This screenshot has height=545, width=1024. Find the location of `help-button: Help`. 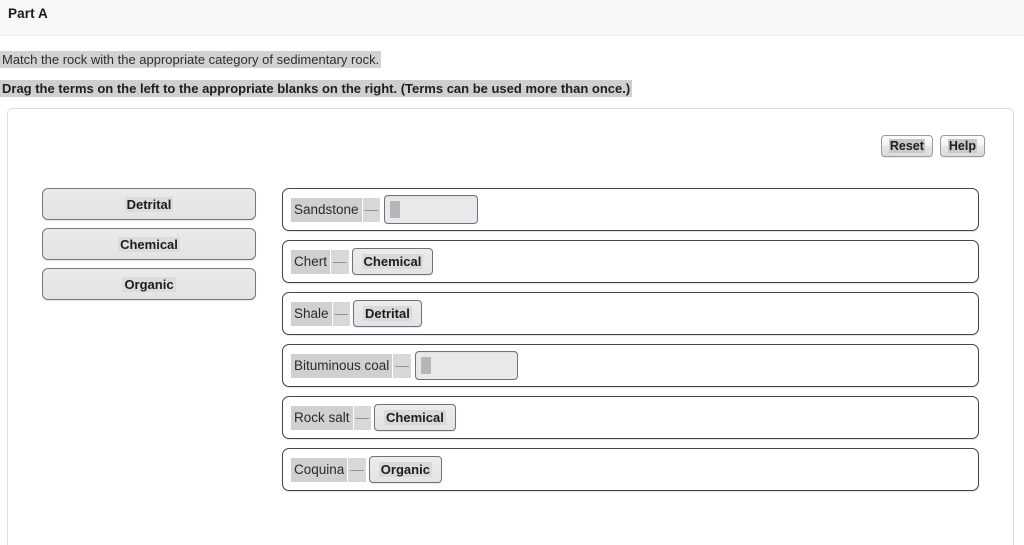

help-button: Help is located at coordinates (962, 146).